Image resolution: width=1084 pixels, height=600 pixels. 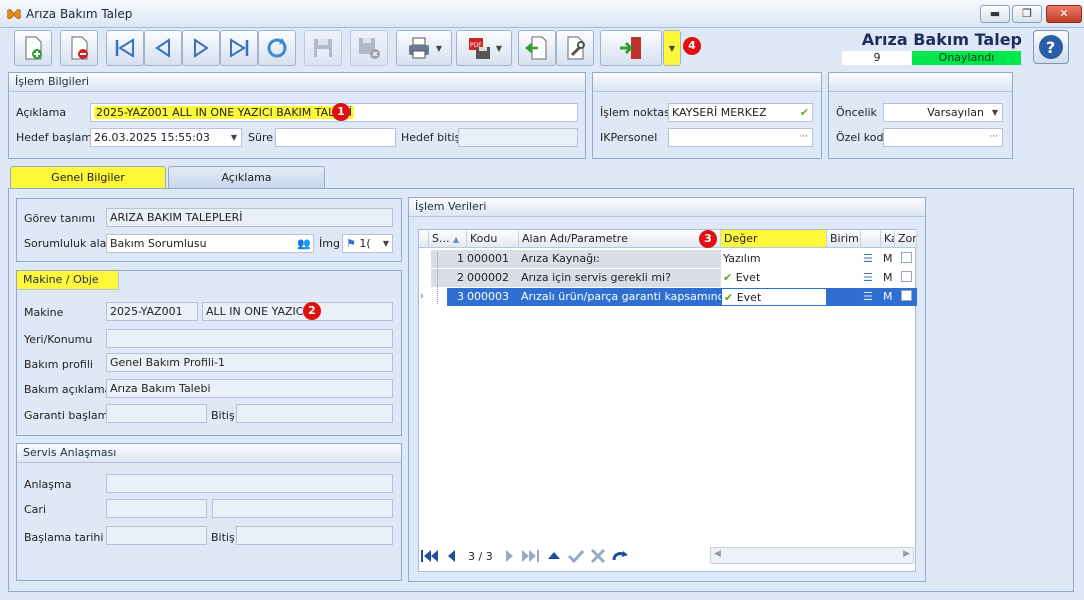 What do you see at coordinates (943, 112) in the screenshot?
I see `oncelik-select: Varsayılan ▼` at bounding box center [943, 112].